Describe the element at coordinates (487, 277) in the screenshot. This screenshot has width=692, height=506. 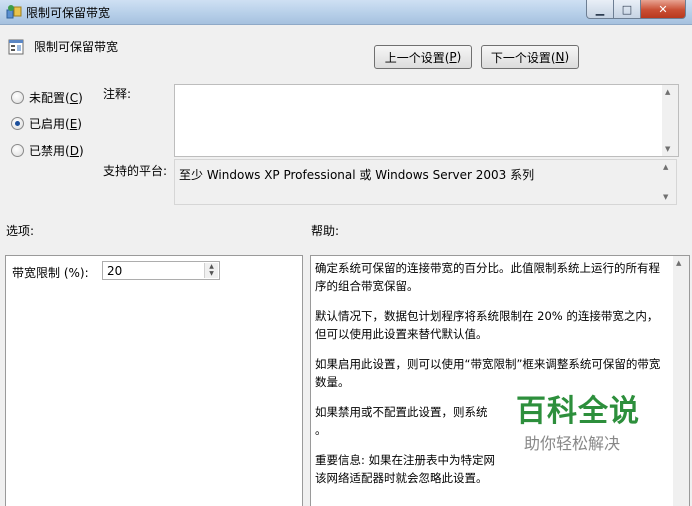
I see `help-paragraph: 确定系统可保留的连接带宽的百分比。此值限制系统上运行的所有程序的组合带宽保留。` at that location.